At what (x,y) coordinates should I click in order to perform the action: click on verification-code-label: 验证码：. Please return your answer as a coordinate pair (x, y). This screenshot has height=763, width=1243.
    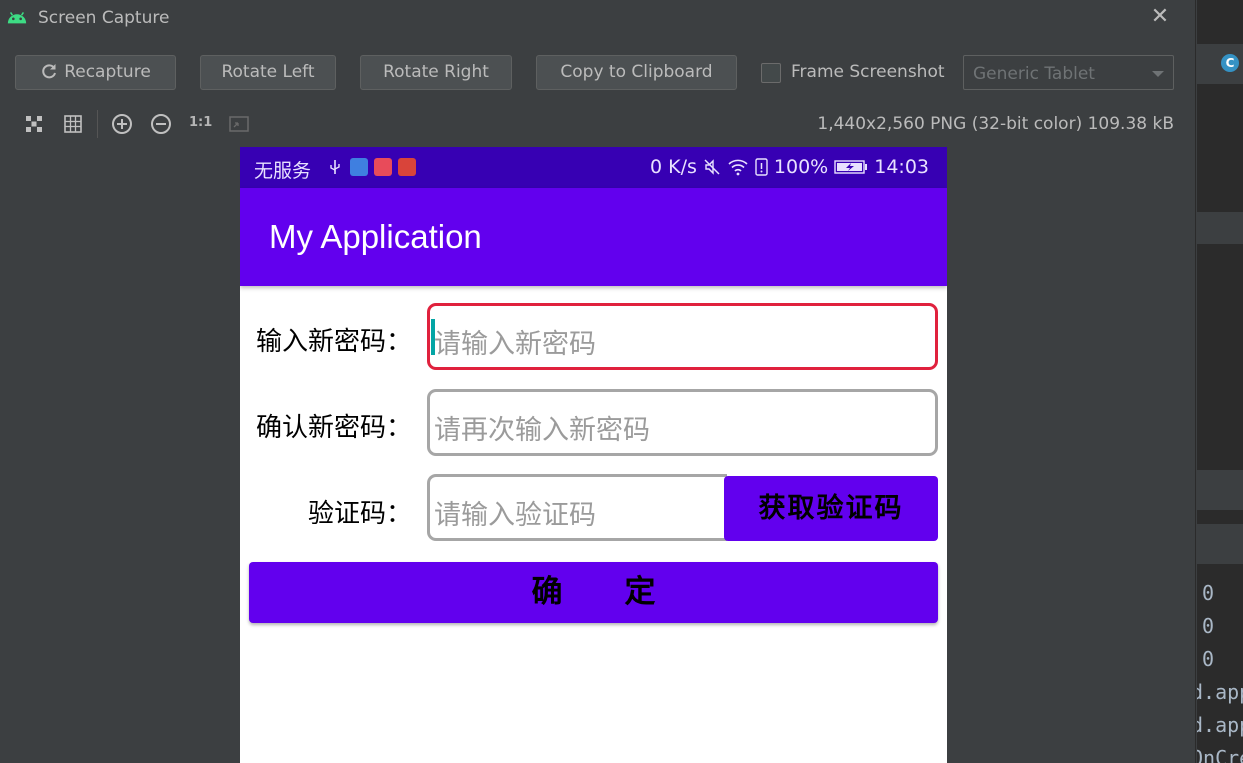
    Looking at the image, I should click on (359, 514).